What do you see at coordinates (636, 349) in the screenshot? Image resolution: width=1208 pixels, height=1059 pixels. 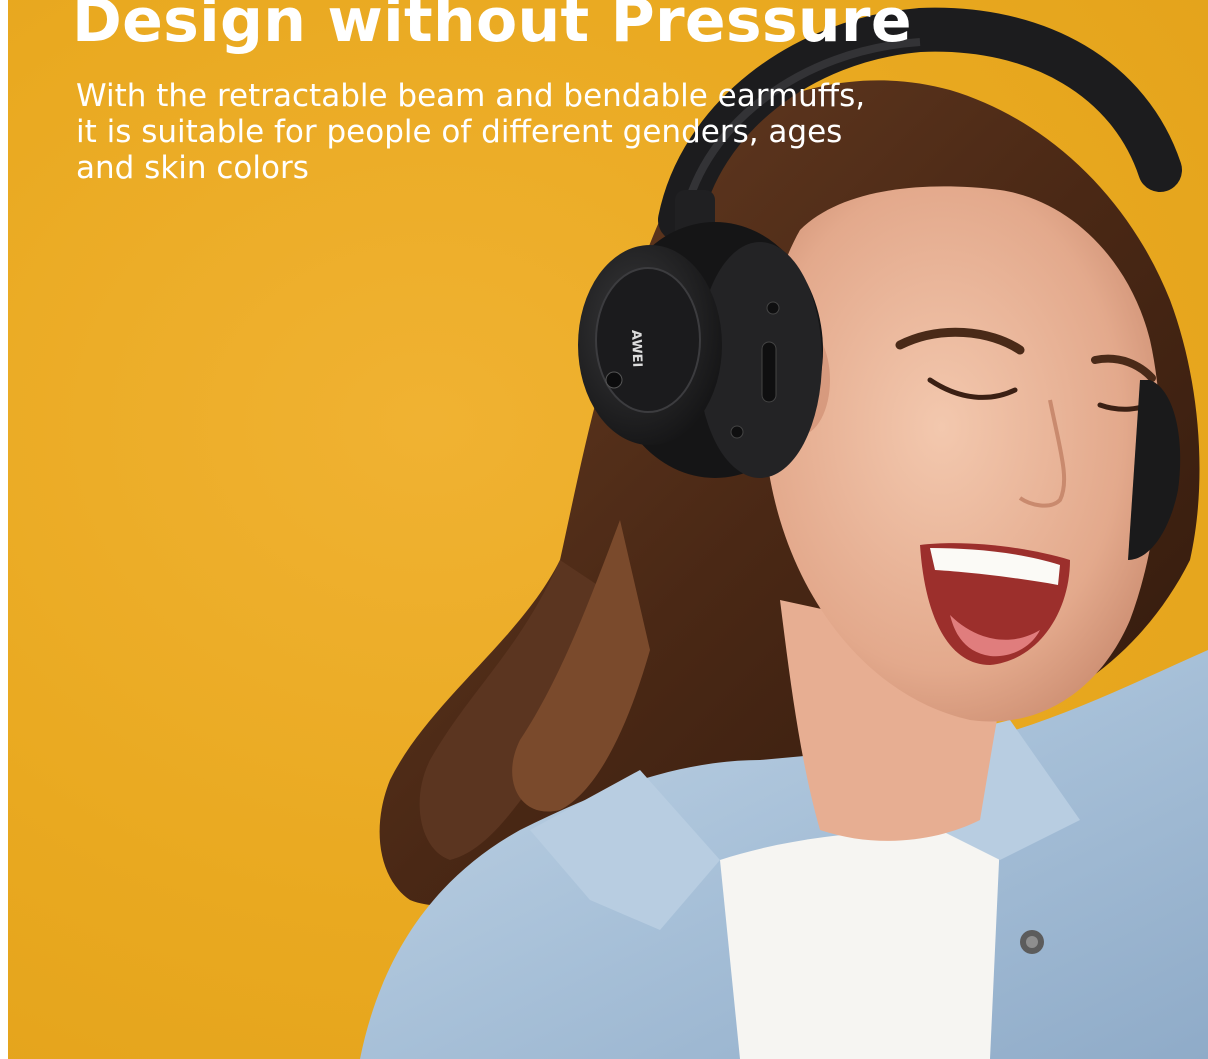 I see `brand-logo: AWEI` at bounding box center [636, 349].